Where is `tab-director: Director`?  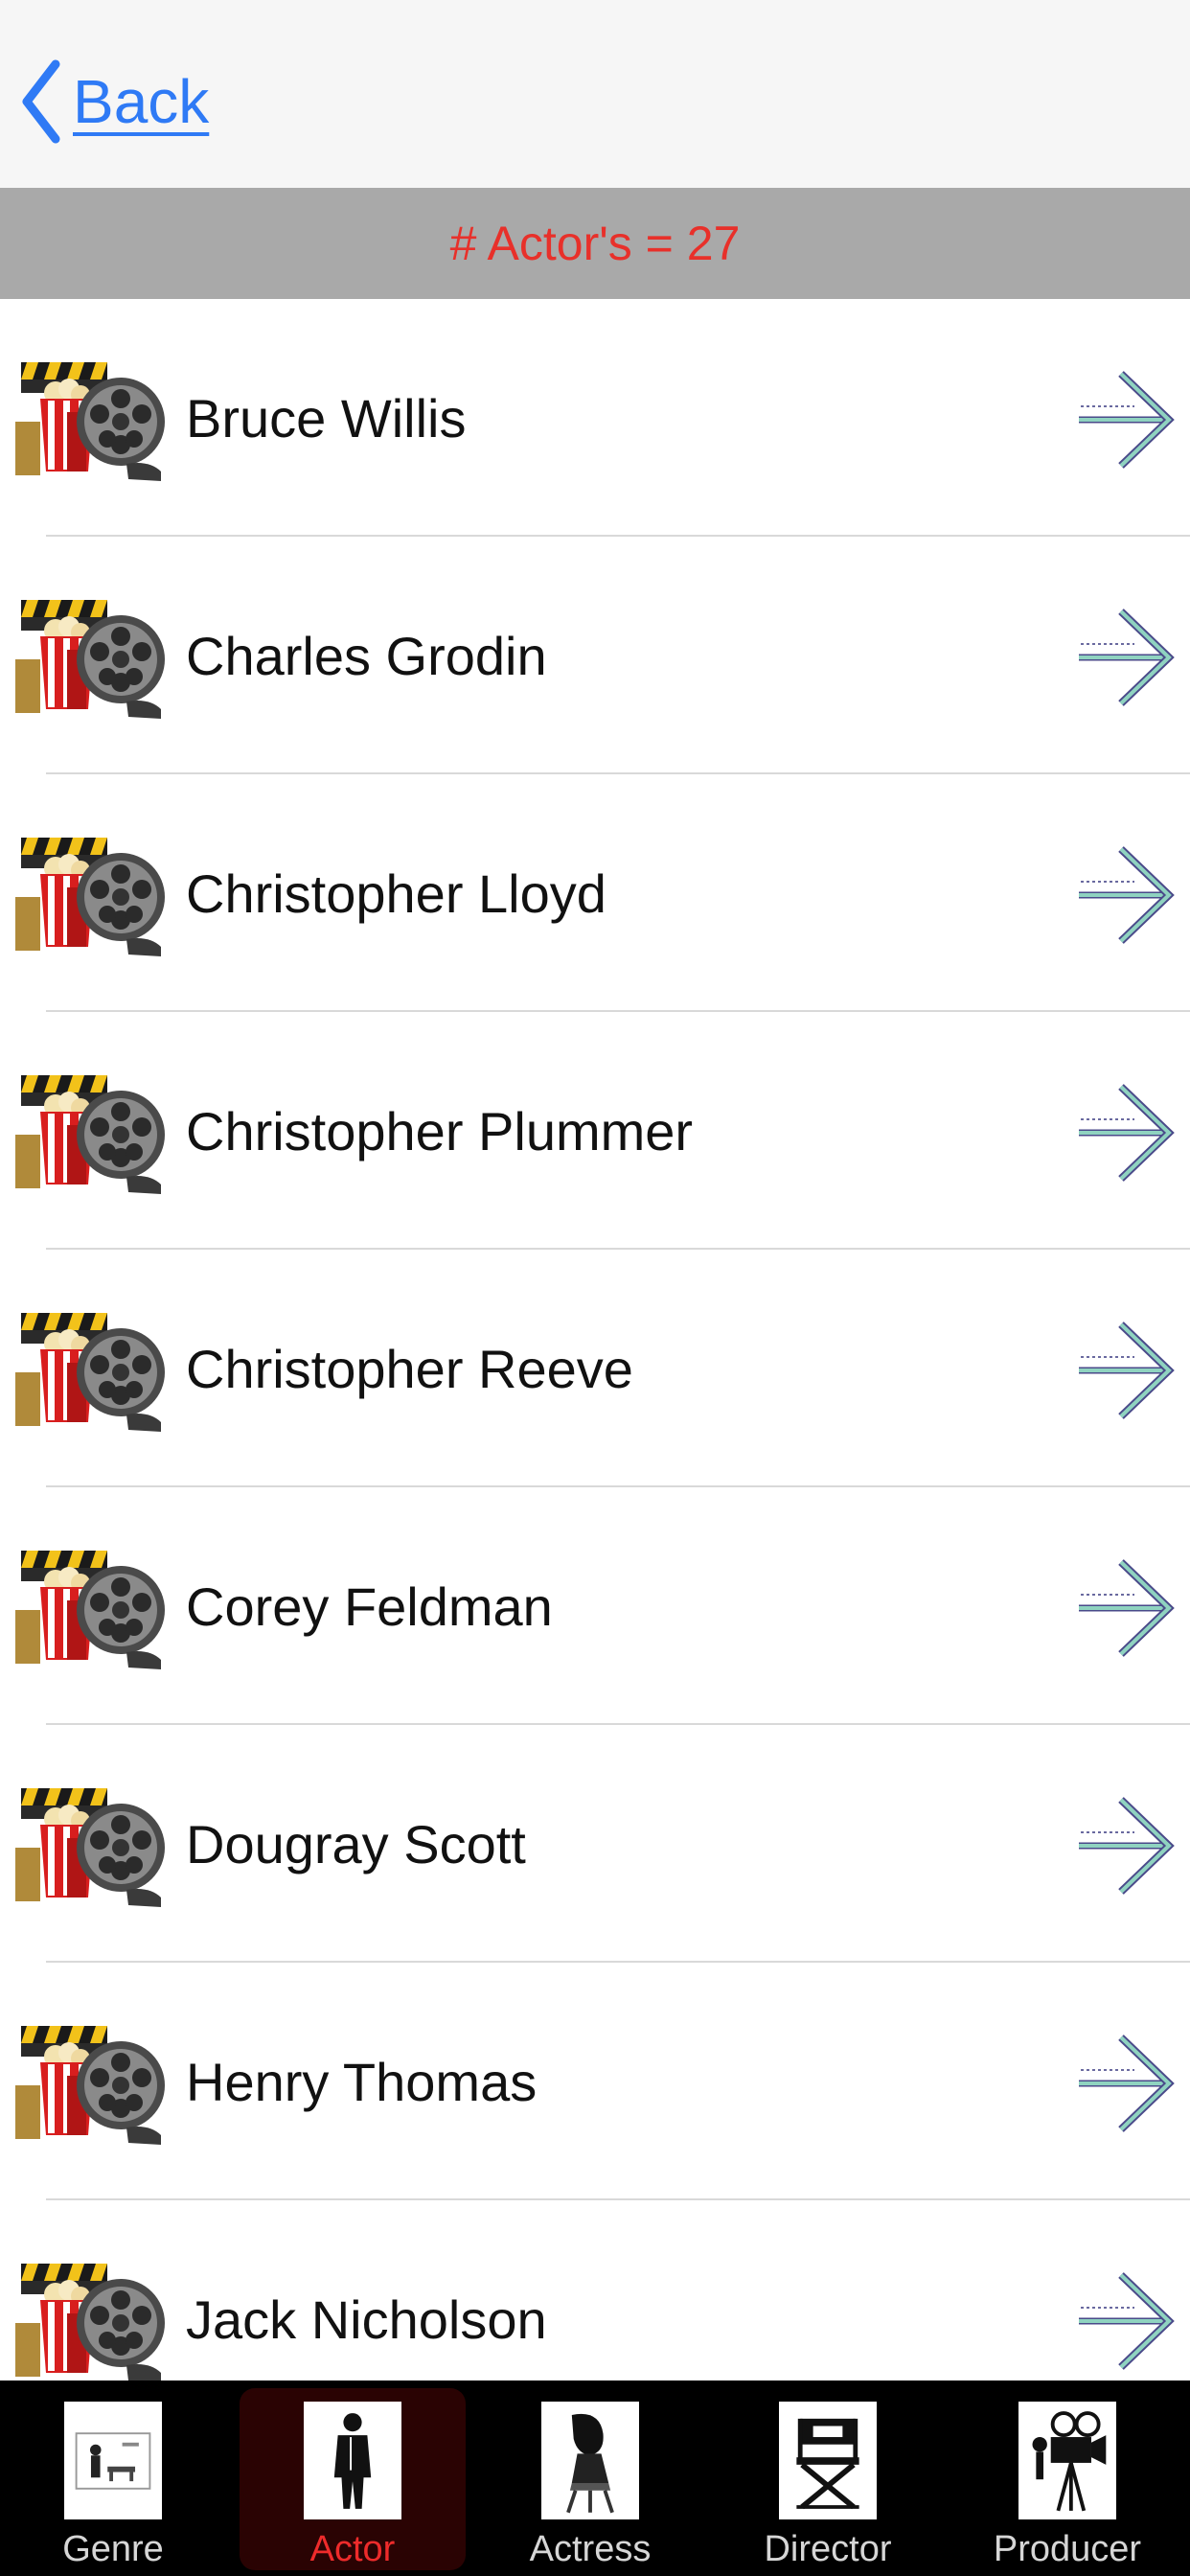
tab-director: Director is located at coordinates (828, 2479).